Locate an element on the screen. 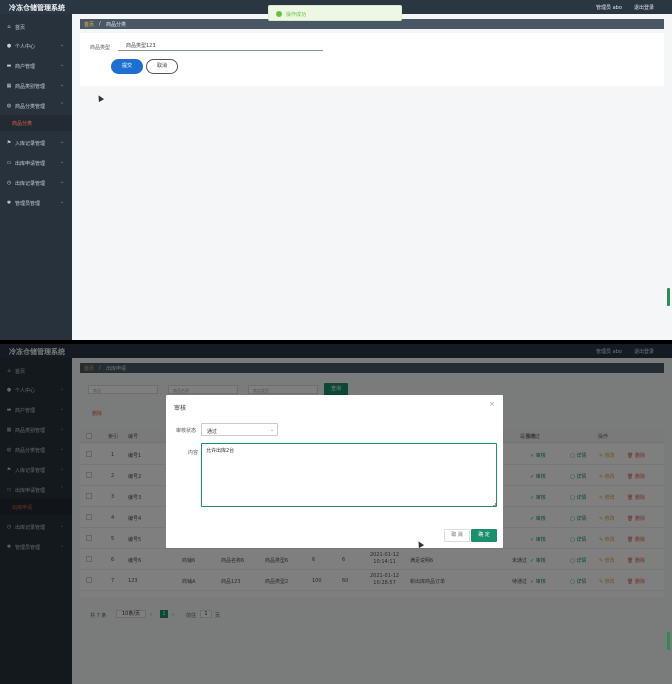 The image size is (672, 684). sidebar-item-label: 商户管理 is located at coordinates (25, 67).